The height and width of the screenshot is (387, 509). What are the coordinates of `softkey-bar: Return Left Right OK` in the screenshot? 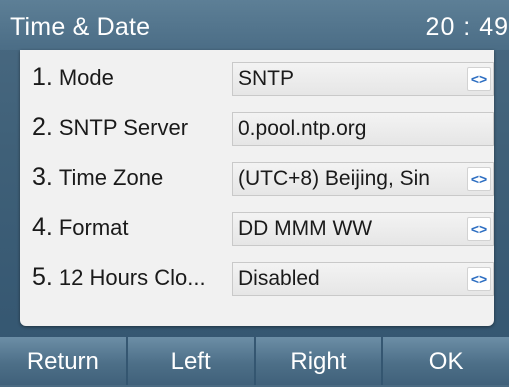 It's located at (254, 361).